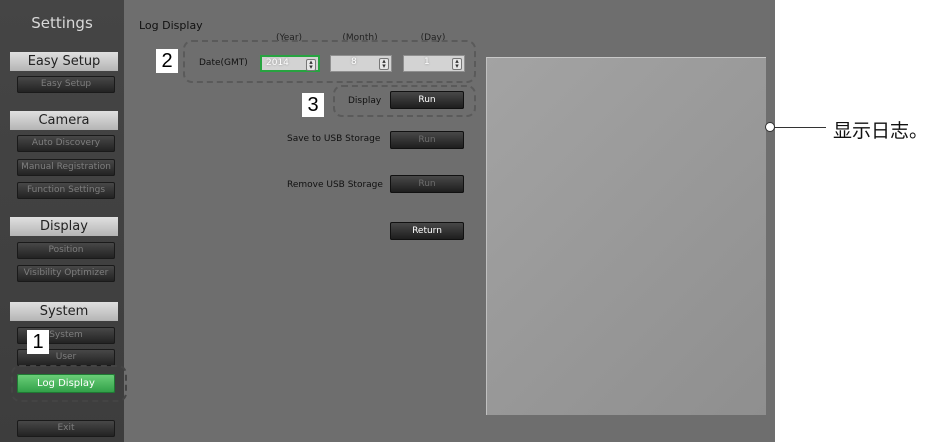 The height and width of the screenshot is (442, 947). Describe the element at coordinates (38, 342) in the screenshot. I see `step-number-1: 1` at that location.